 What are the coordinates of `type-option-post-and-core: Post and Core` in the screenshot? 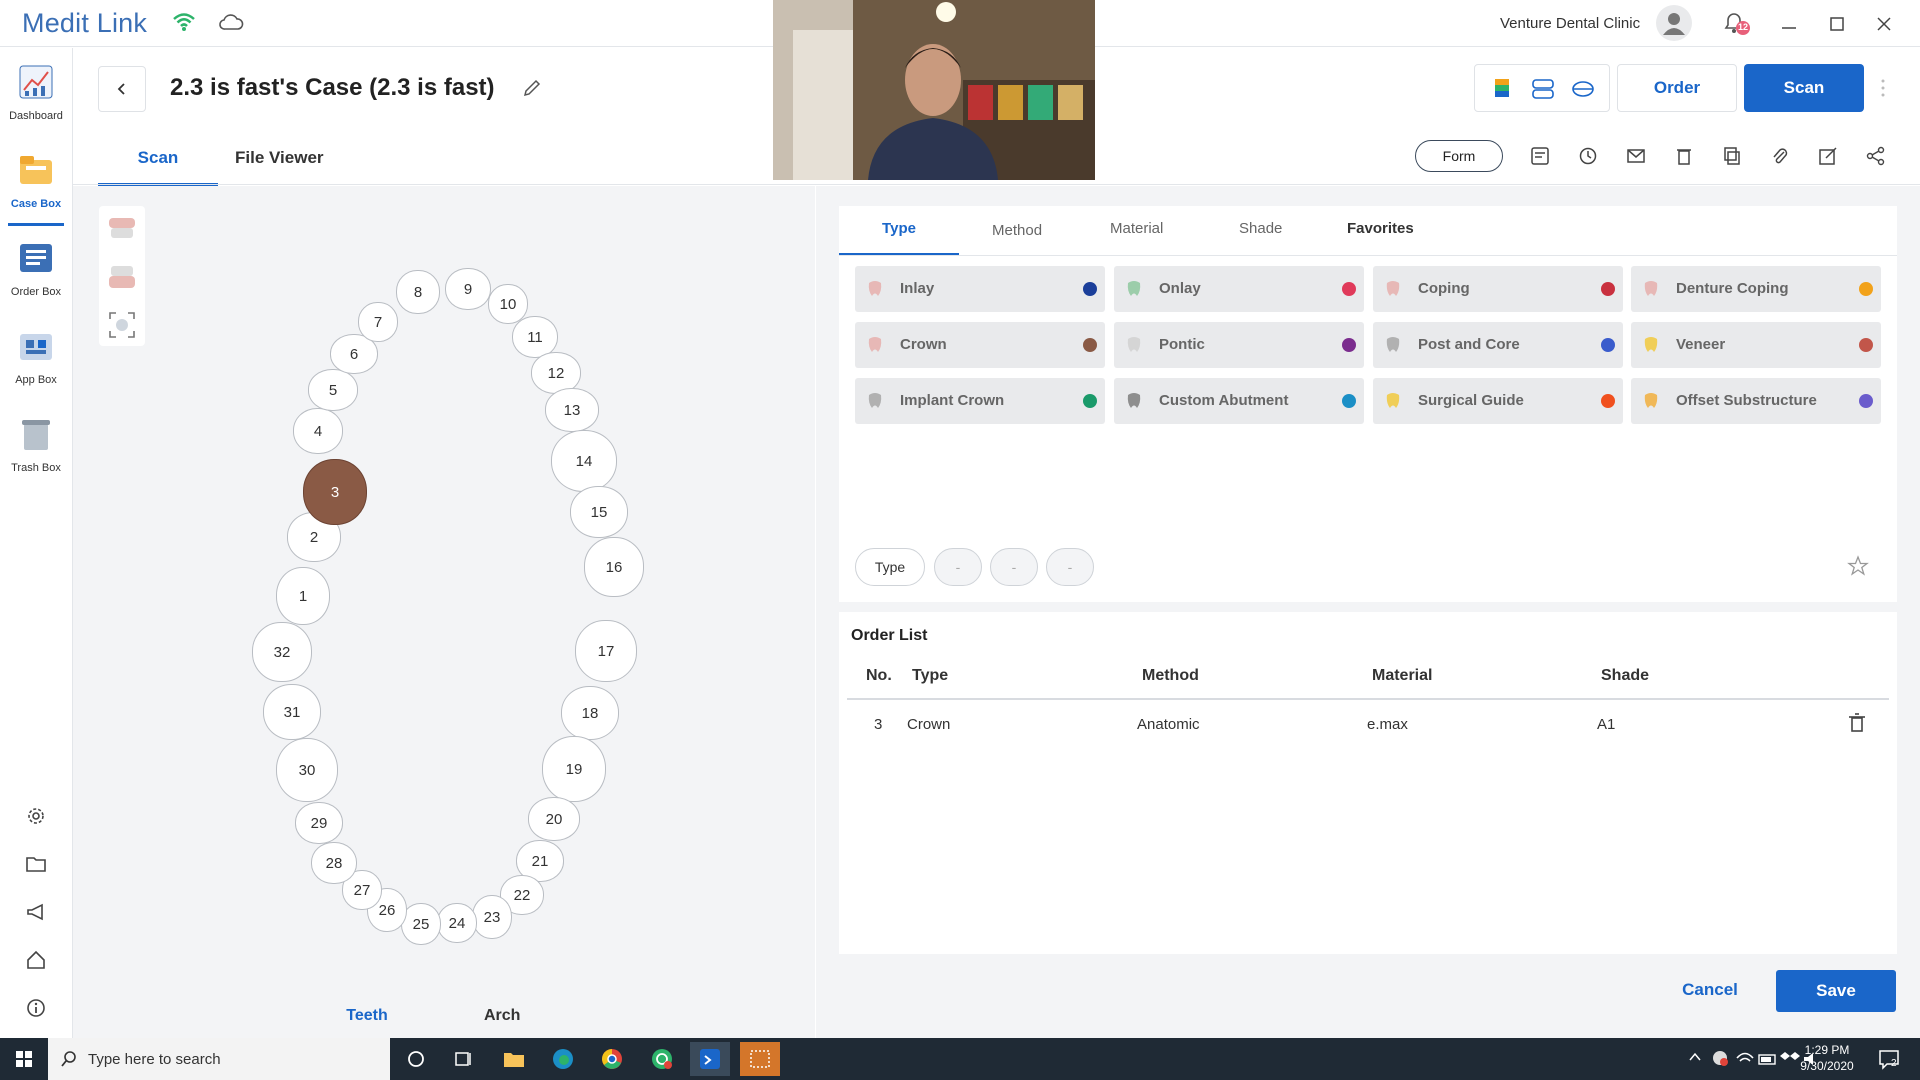 It's located at (1498, 345).